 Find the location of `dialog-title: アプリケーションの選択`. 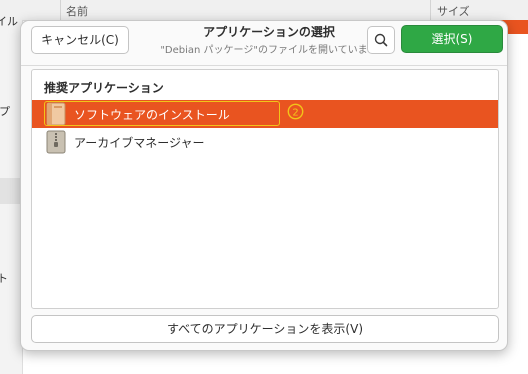

dialog-title: アプリケーションの選択 is located at coordinates (269, 32).